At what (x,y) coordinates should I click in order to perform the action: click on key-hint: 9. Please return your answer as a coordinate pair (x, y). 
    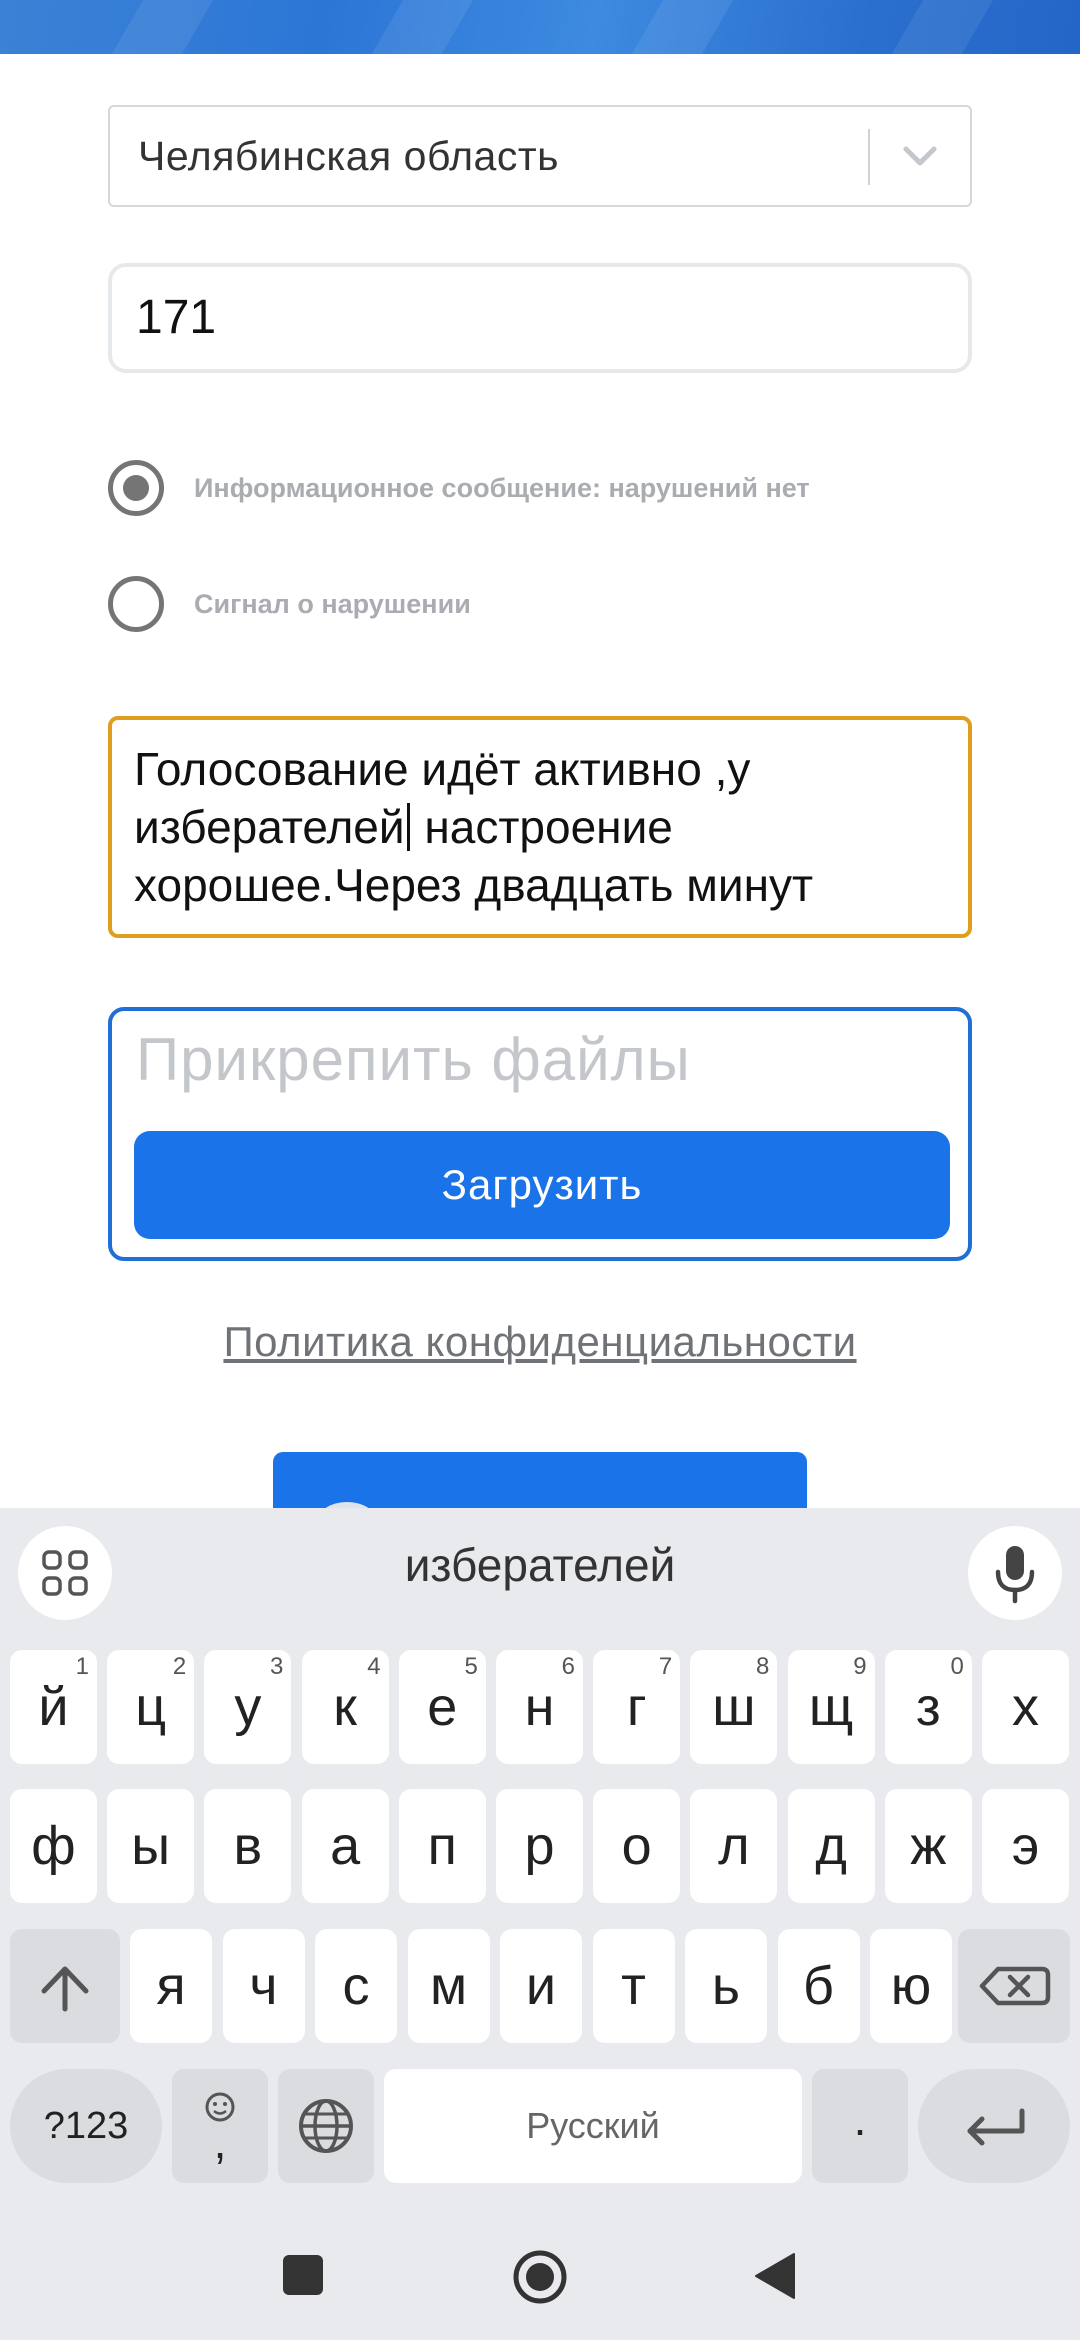
    Looking at the image, I should click on (860, 1666).